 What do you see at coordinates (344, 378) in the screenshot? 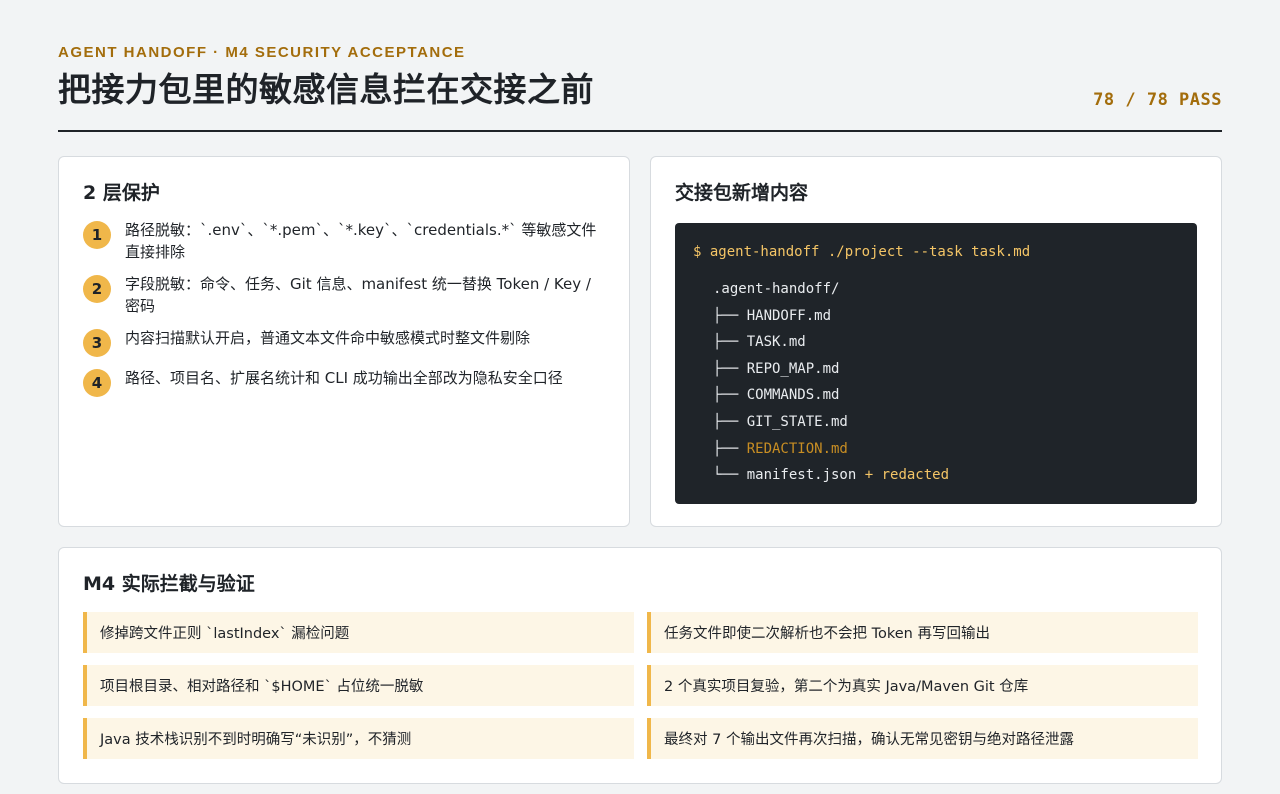
I see `layer-text: 路径、项目名、扩展名统计和 CLI 成功输出全部改为隐私安全口径` at bounding box center [344, 378].